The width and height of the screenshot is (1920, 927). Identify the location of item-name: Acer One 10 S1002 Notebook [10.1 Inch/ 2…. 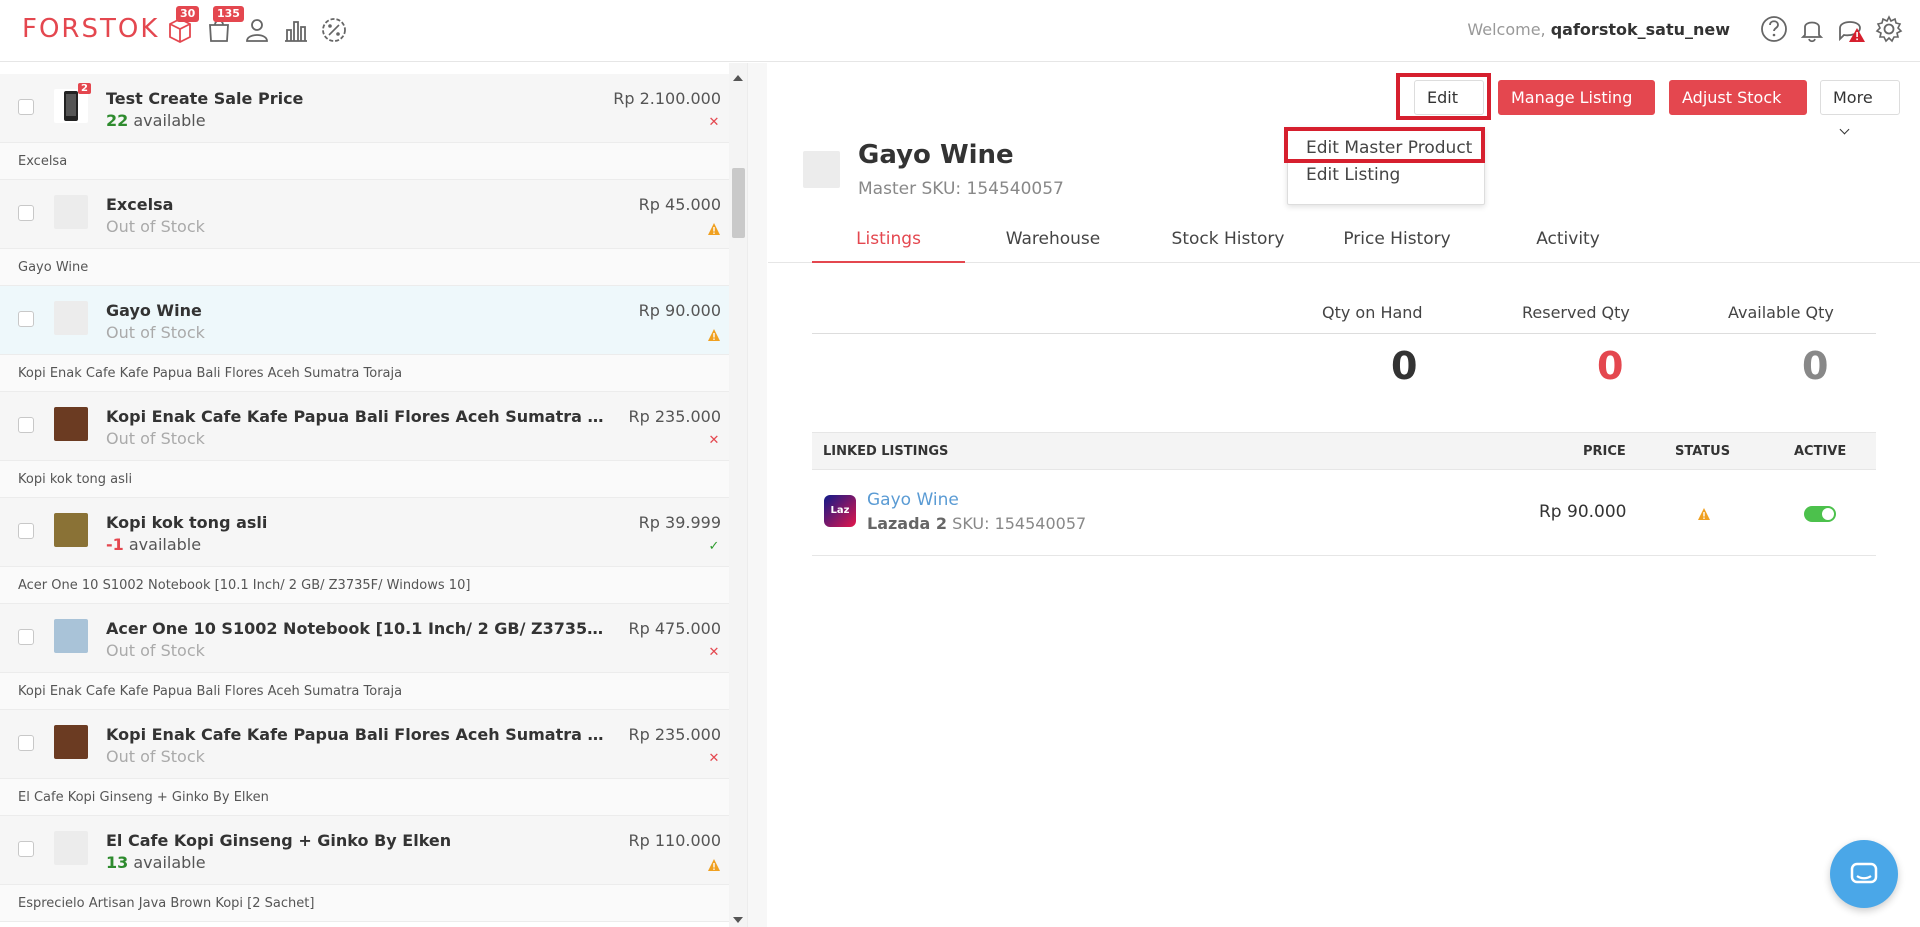
(356, 628).